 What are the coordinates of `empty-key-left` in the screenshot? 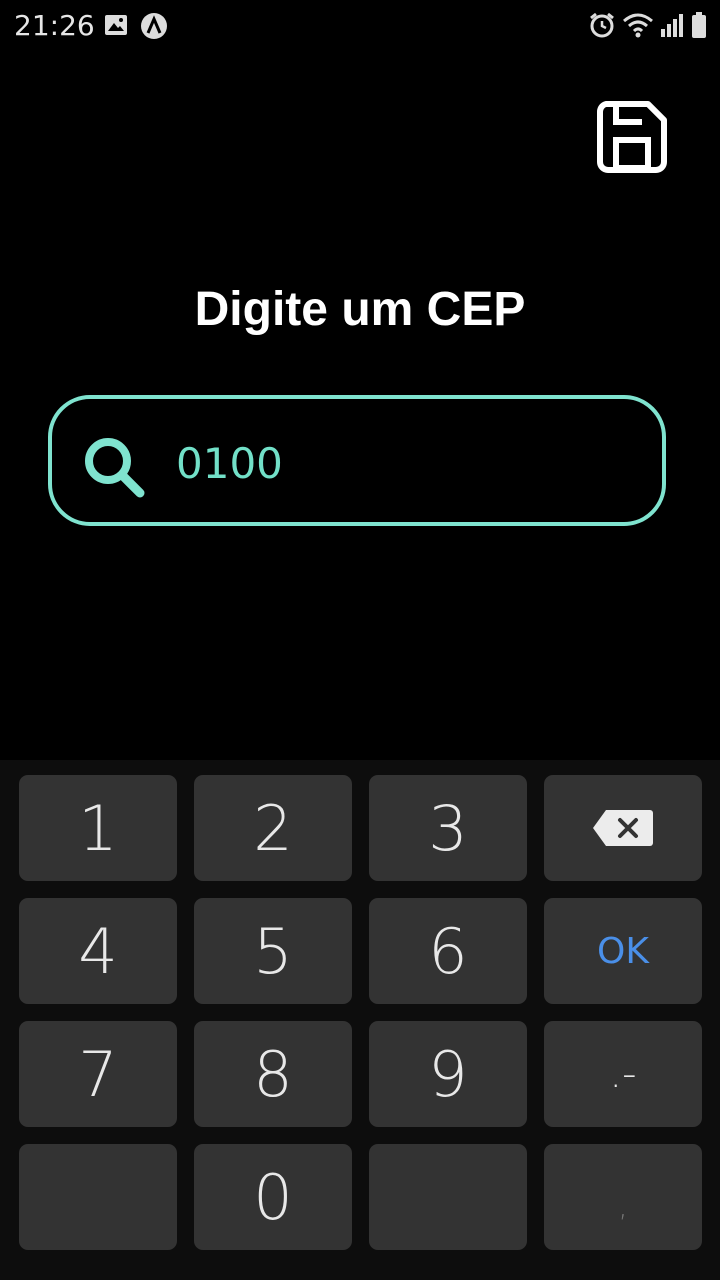 It's located at (98, 1197).